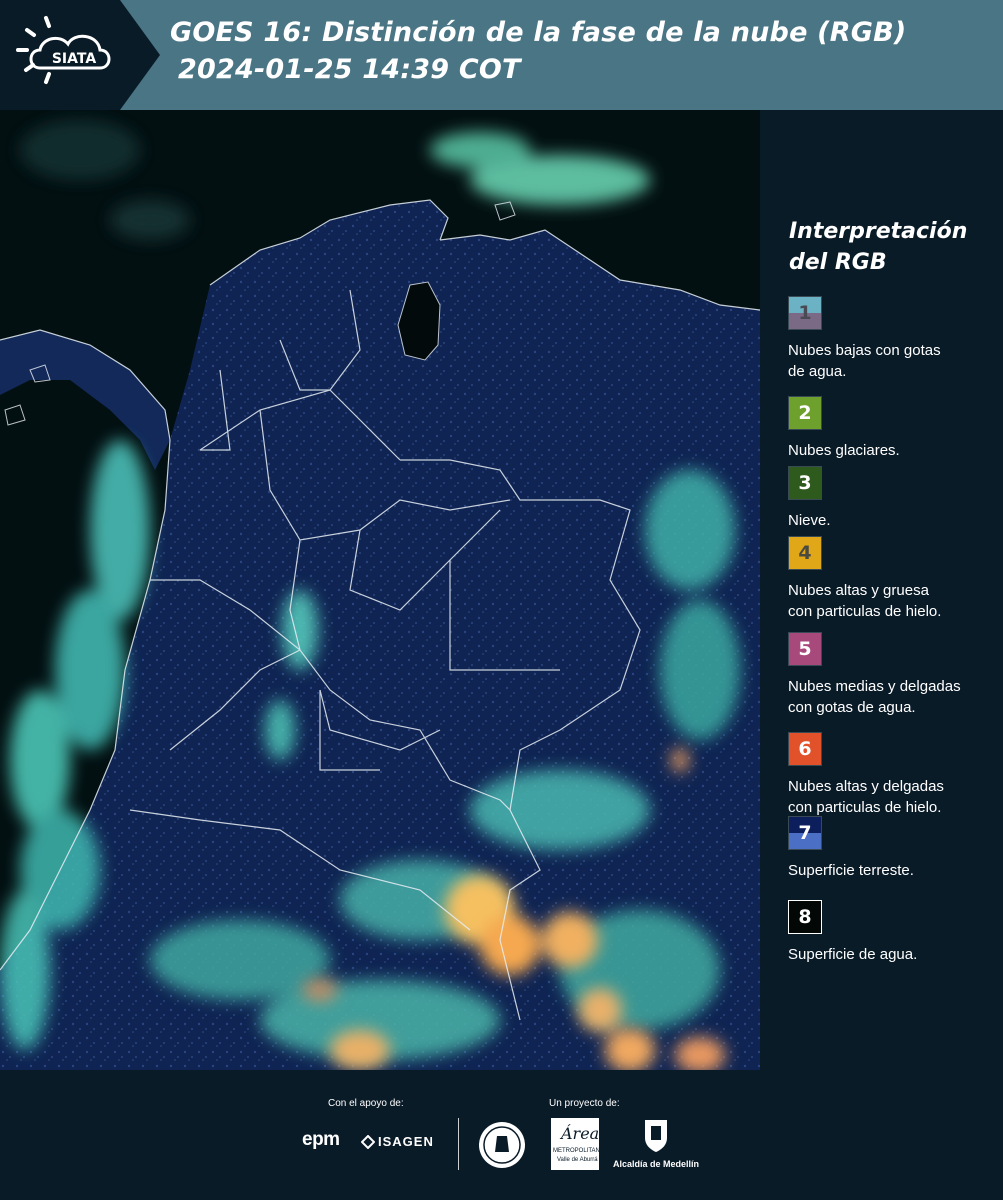 The image size is (1003, 1200). I want to click on isagen-logo: ISAGEN, so click(406, 1141).